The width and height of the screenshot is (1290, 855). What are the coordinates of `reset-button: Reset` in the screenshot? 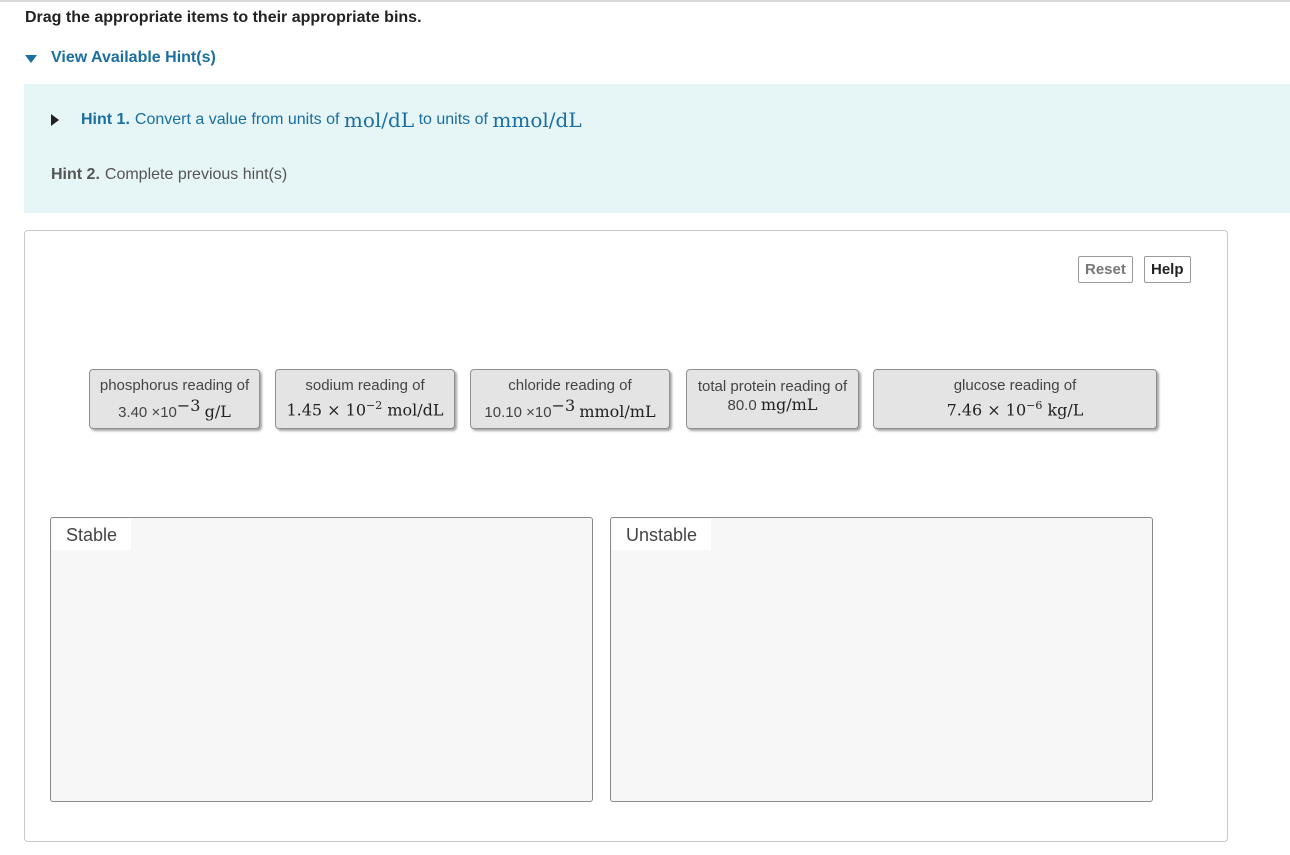 It's located at (1105, 269).